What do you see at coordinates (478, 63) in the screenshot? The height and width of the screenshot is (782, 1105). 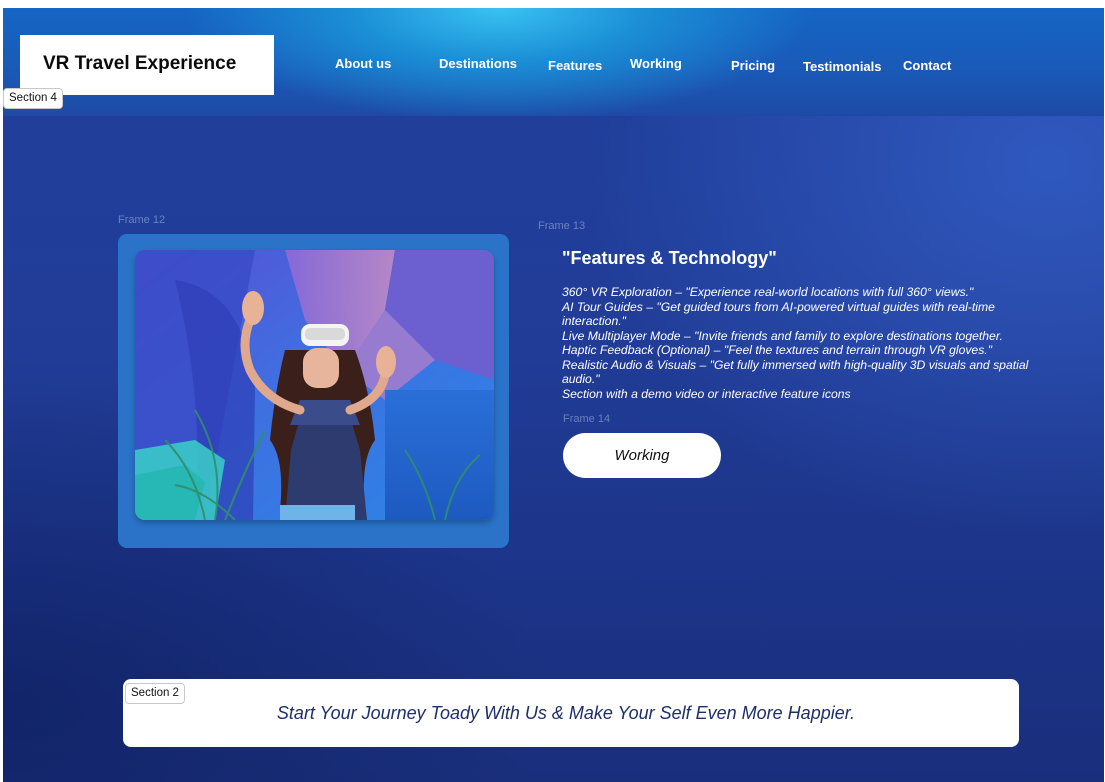 I see `nav-destinations: Destinations` at bounding box center [478, 63].